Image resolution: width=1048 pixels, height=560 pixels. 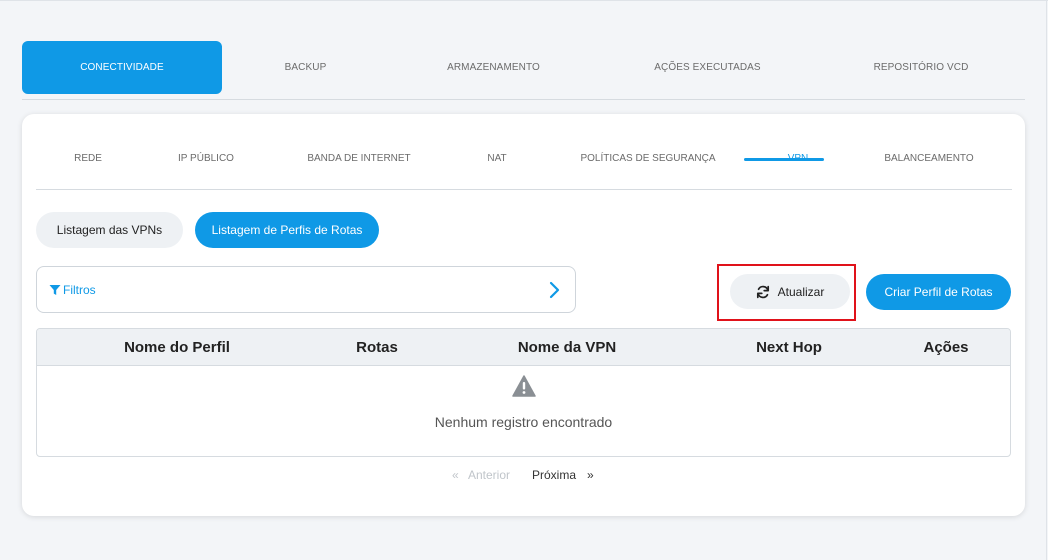 I want to click on pagination-prev-icon: «, so click(x=455, y=475).